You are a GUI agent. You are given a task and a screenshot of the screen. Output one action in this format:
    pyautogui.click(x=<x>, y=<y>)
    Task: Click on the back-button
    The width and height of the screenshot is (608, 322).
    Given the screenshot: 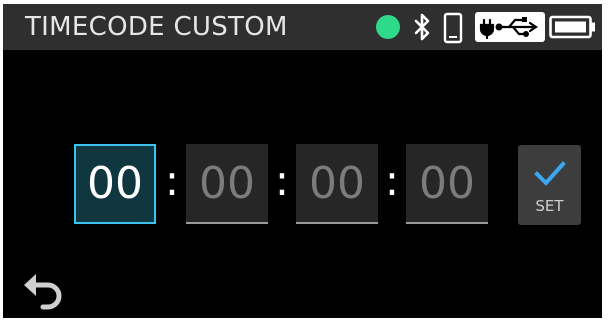 What is the action you would take?
    pyautogui.click(x=43, y=292)
    